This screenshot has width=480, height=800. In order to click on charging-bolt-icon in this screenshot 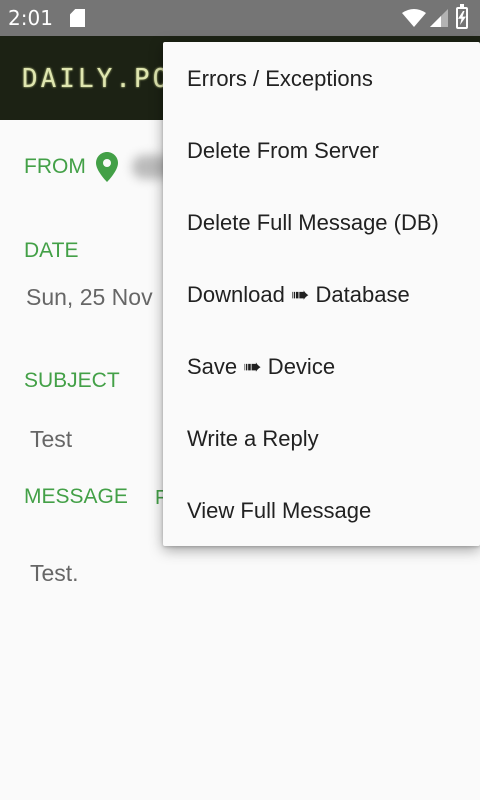, I will do `click(462, 18)`.